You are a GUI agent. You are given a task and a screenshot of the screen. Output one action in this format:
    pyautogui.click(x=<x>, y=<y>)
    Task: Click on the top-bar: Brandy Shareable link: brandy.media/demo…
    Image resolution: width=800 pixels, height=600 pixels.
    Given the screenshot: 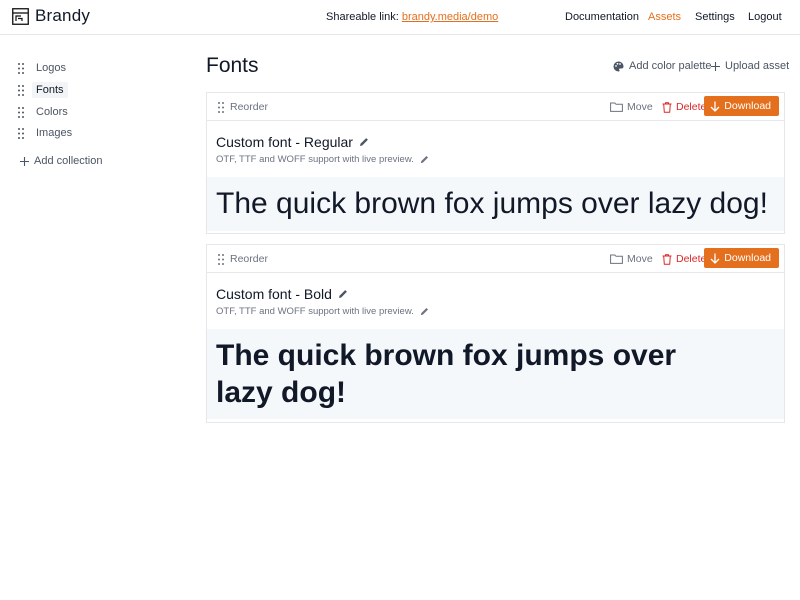 What is the action you would take?
    pyautogui.click(x=400, y=17)
    